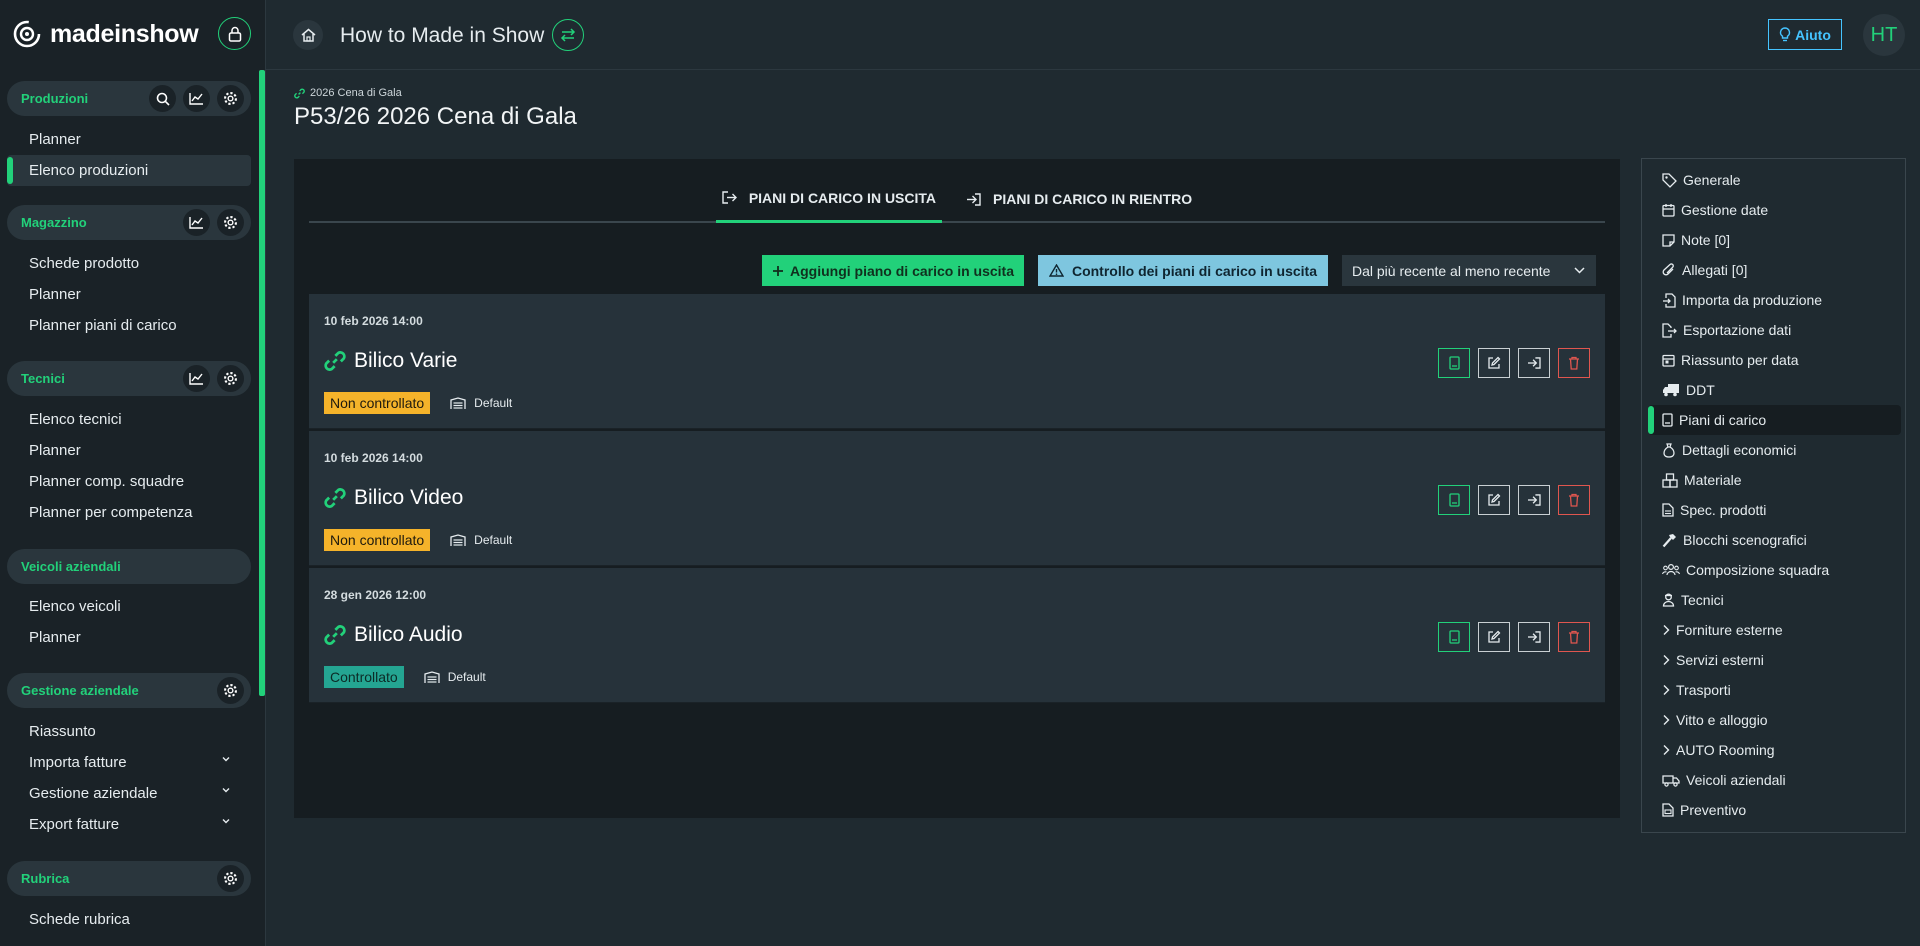 This screenshot has width=1920, height=946. What do you see at coordinates (1774, 270) in the screenshot?
I see `menu-item-allegati: Allegati [0]` at bounding box center [1774, 270].